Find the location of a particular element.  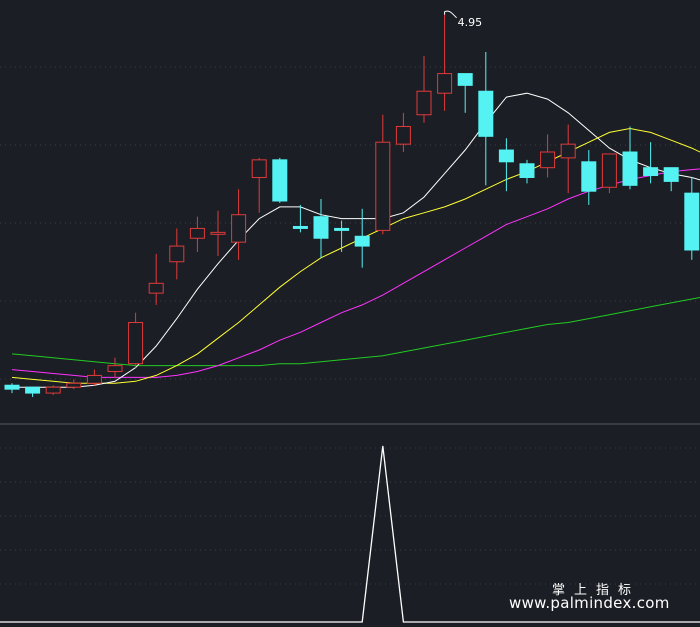

watermark-url: www.palmindex.com is located at coordinates (589, 603).